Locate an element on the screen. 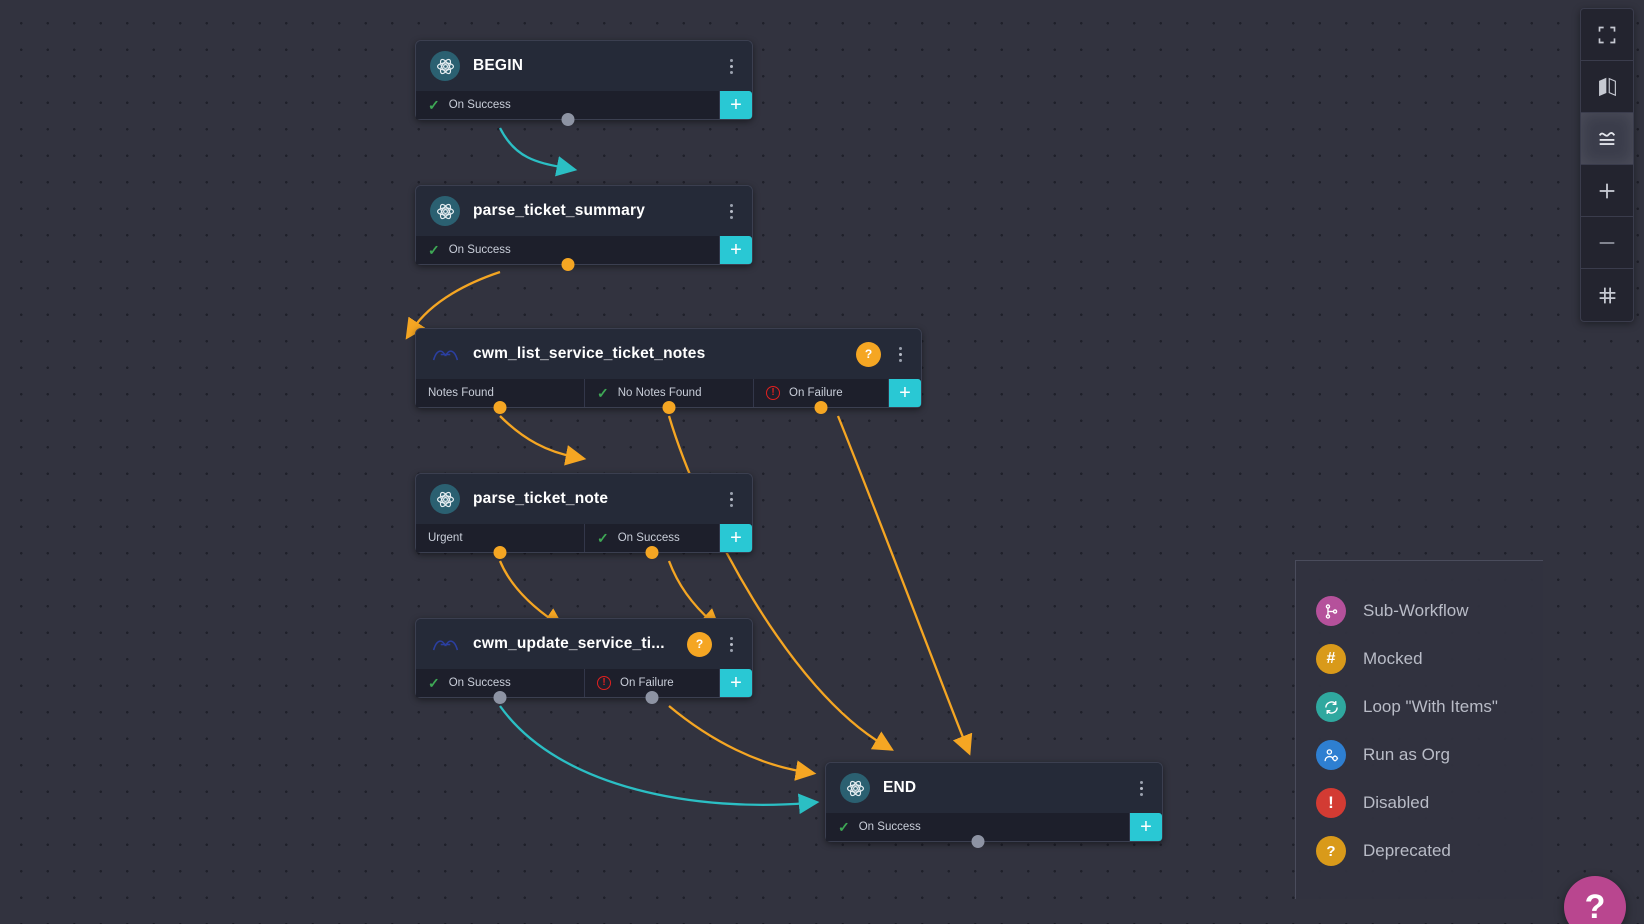  node-begin: BEGIN ✓ On Success + is located at coordinates (584, 83).